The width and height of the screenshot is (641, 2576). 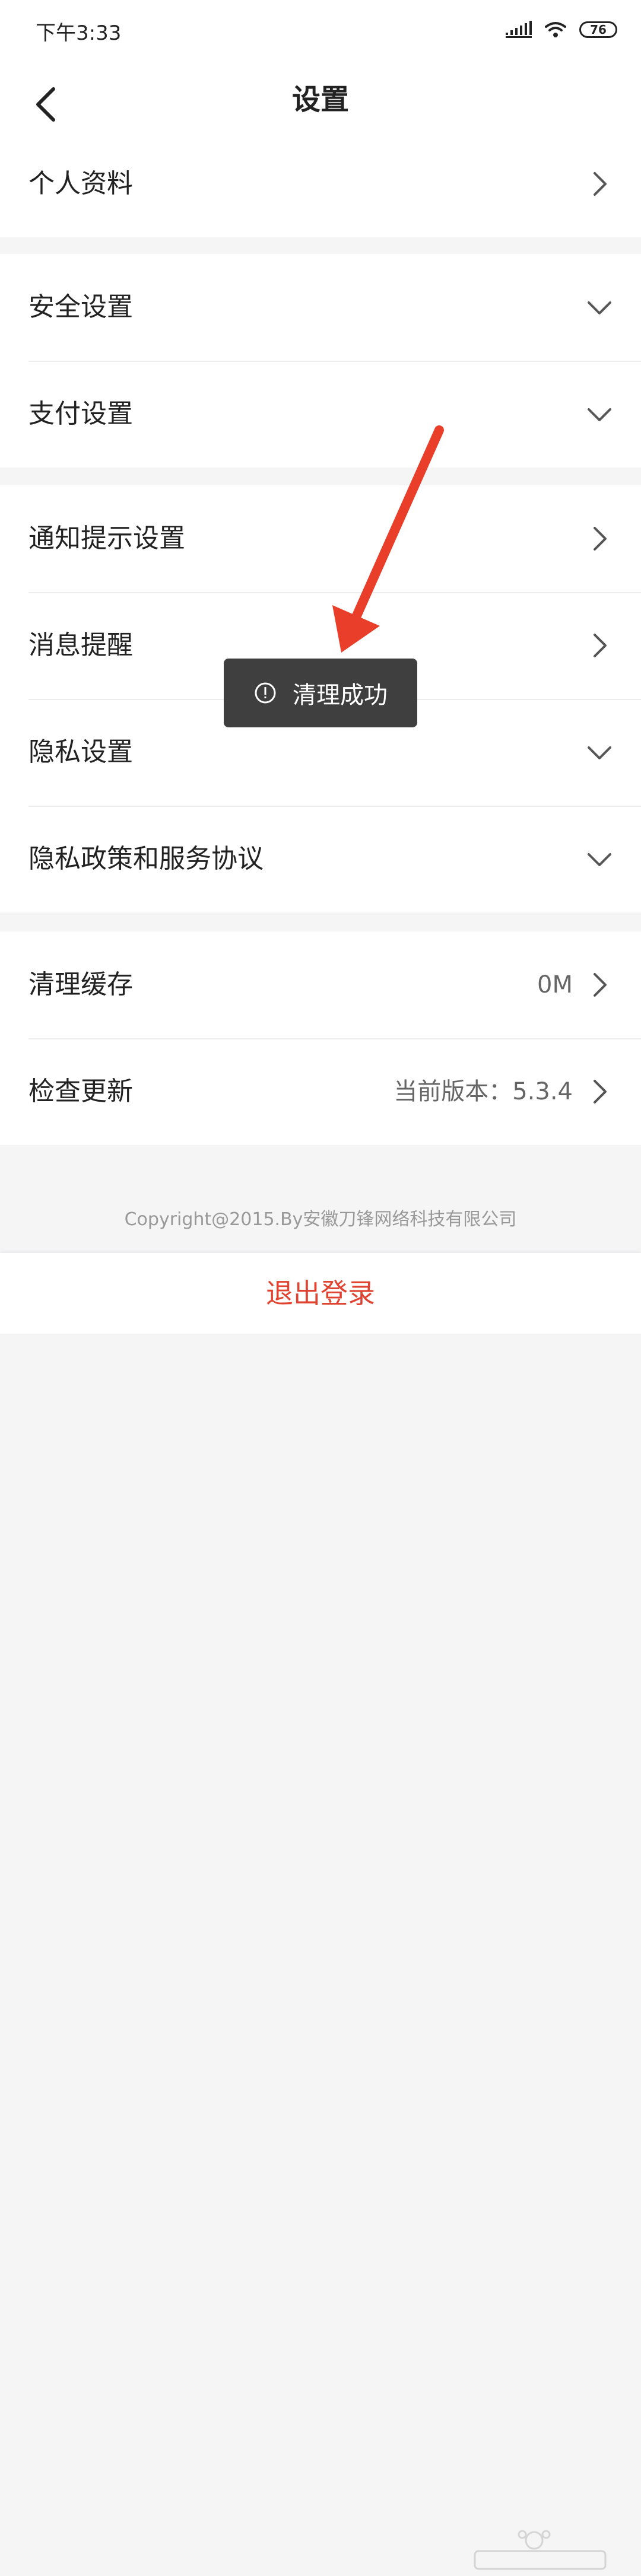 I want to click on row-check-update: 检查更新 当前版本：5.3.4, so click(x=320, y=1091).